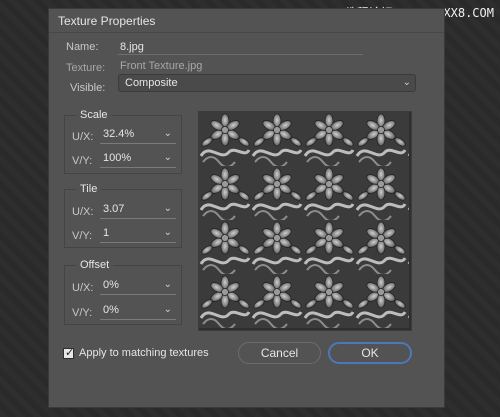 The height and width of the screenshot is (417, 500). What do you see at coordinates (279, 353) in the screenshot?
I see `cancel-button: Cancel` at bounding box center [279, 353].